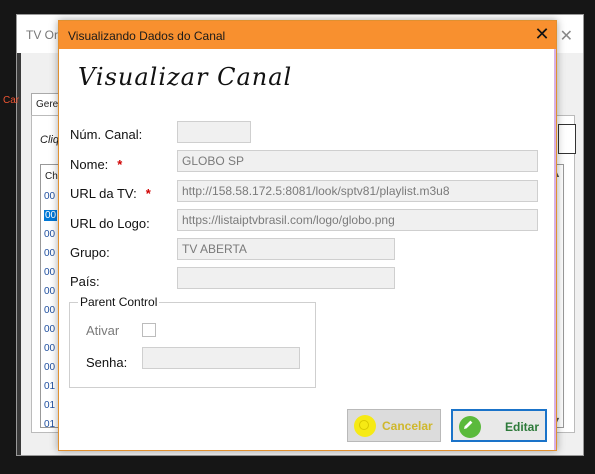  I want to click on ativar-label: Ativar, so click(103, 330).